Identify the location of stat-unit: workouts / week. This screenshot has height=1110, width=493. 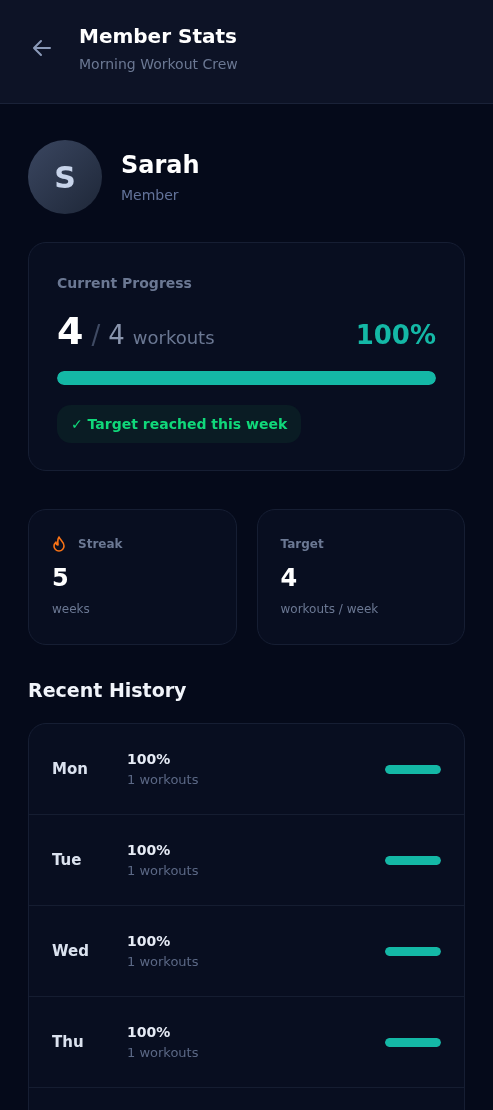
(330, 609).